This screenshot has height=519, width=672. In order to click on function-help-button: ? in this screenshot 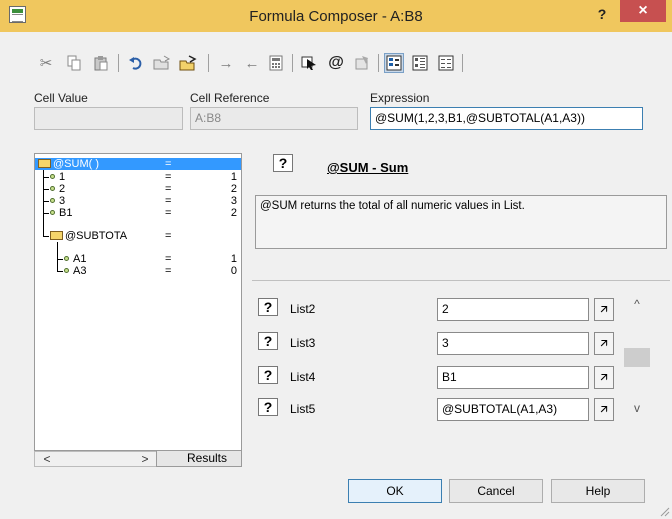, I will do `click(283, 163)`.